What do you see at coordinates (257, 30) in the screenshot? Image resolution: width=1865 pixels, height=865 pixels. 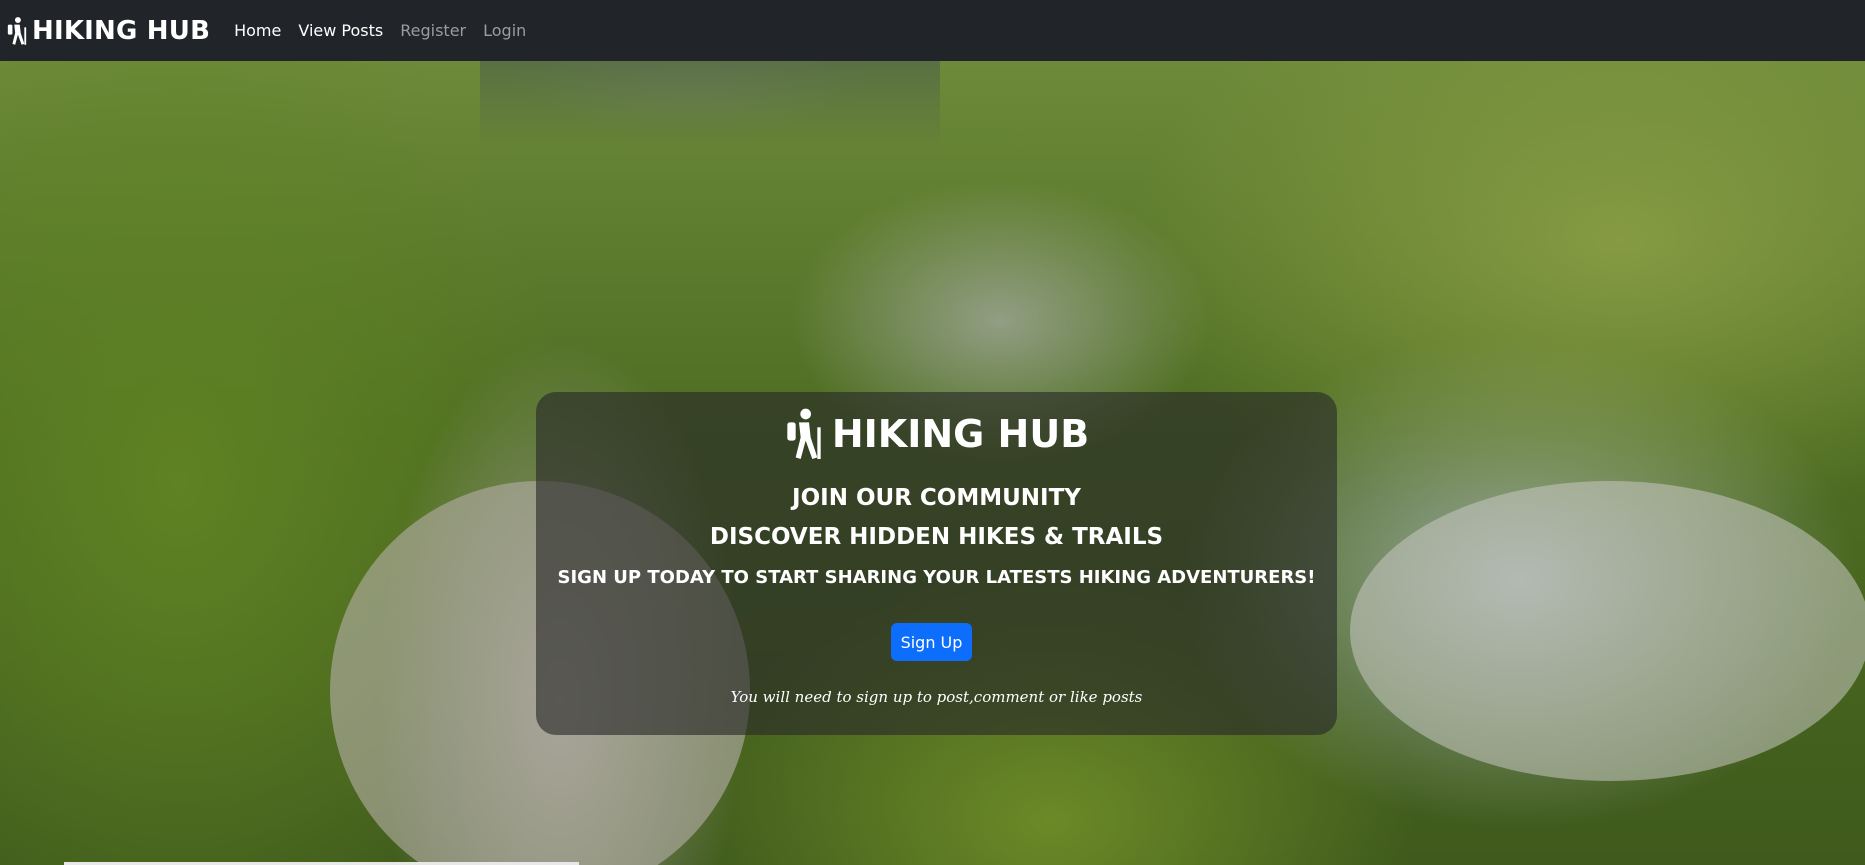 I see `nav-home-link: Home` at bounding box center [257, 30].